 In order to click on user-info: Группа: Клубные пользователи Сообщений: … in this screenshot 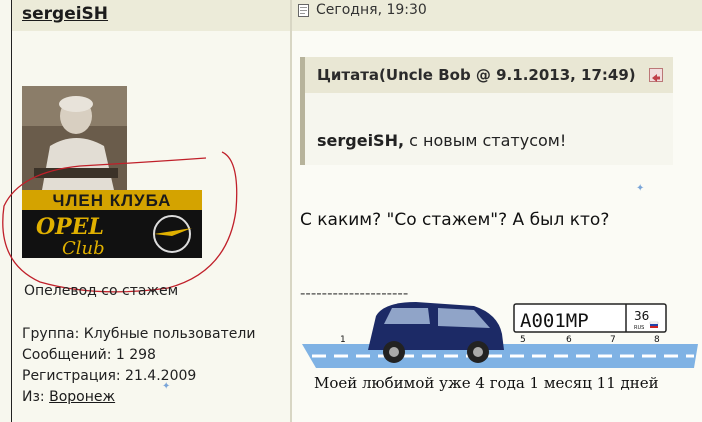, I will do `click(138, 366)`.